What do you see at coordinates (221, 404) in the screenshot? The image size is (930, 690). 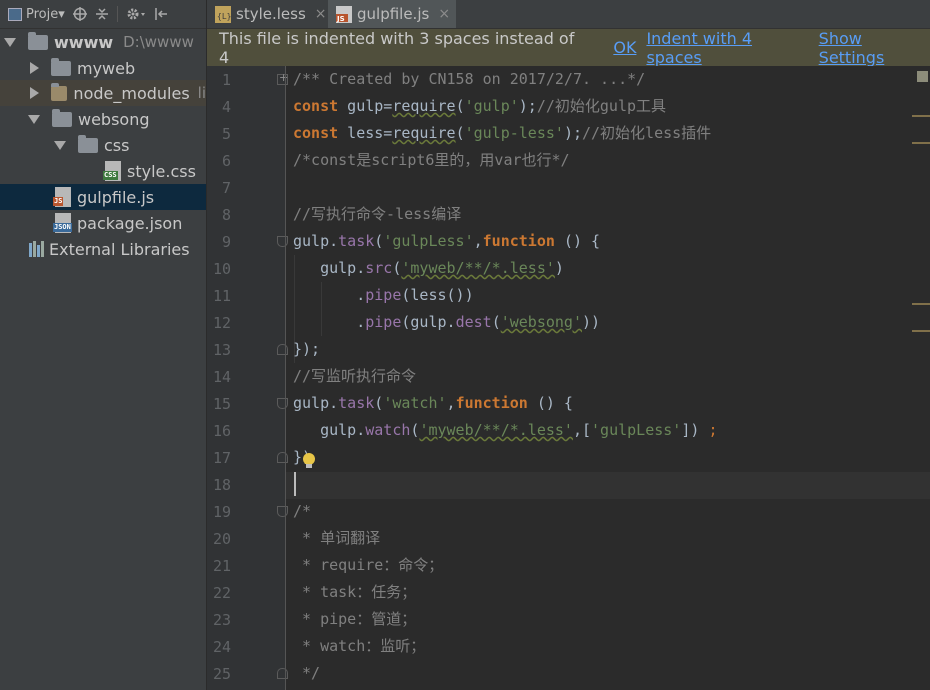 I see `line-number: 15` at bounding box center [221, 404].